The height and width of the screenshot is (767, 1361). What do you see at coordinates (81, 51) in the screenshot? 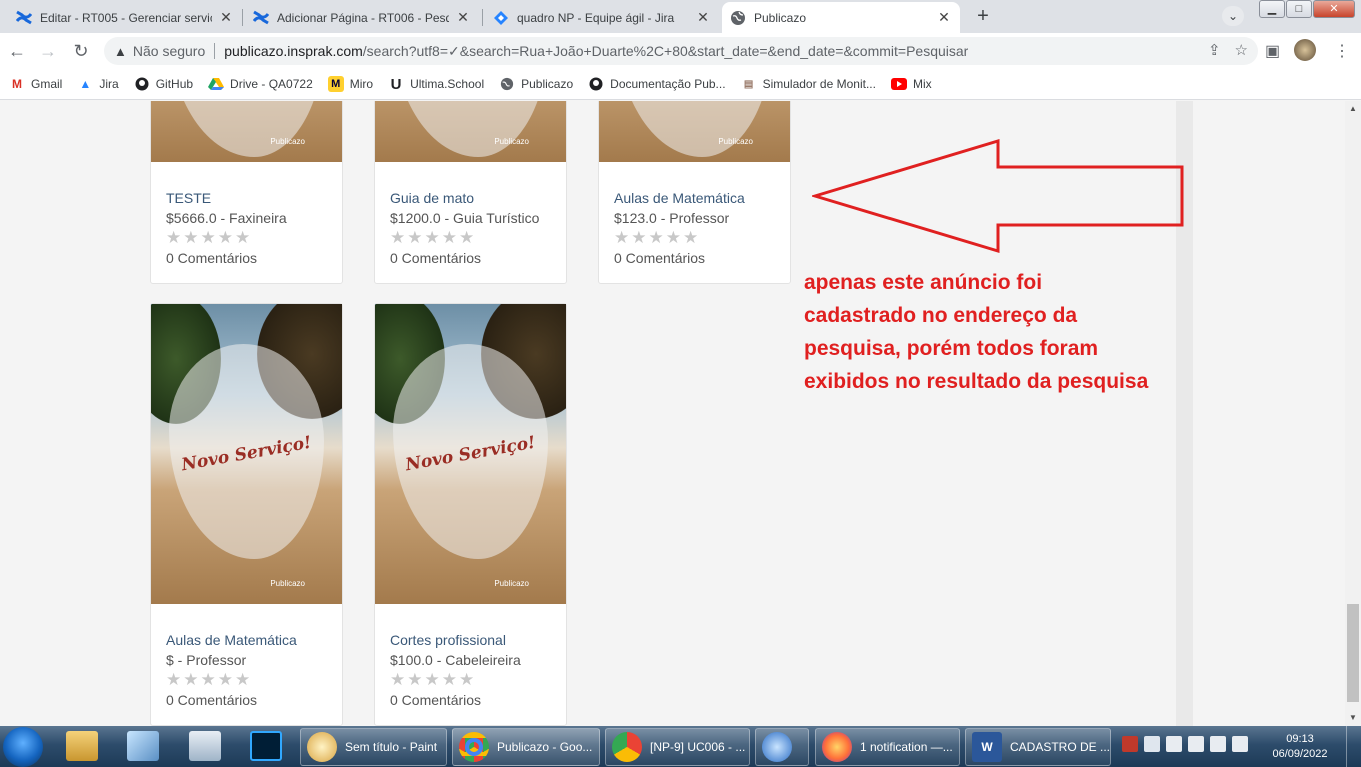
I see `reload-icon: ↻` at bounding box center [81, 51].